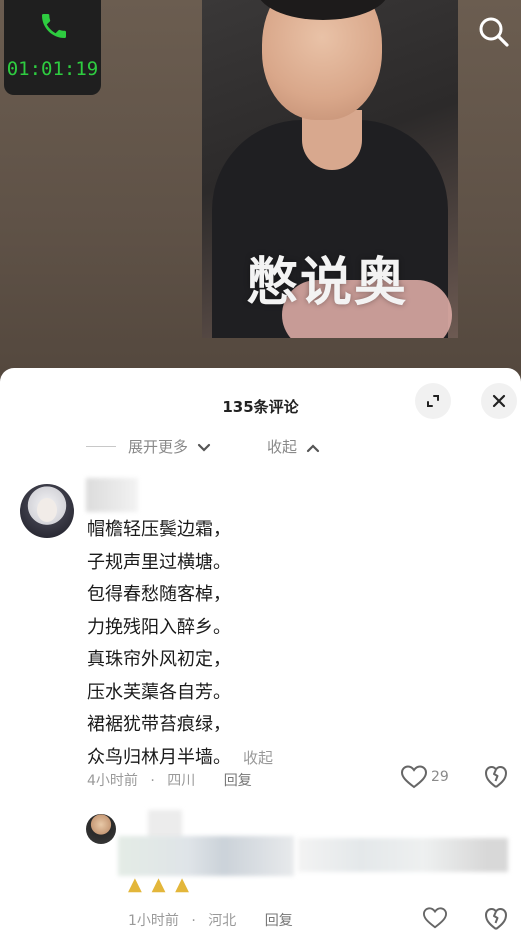  I want to click on dislike-button, so click(496, 777).